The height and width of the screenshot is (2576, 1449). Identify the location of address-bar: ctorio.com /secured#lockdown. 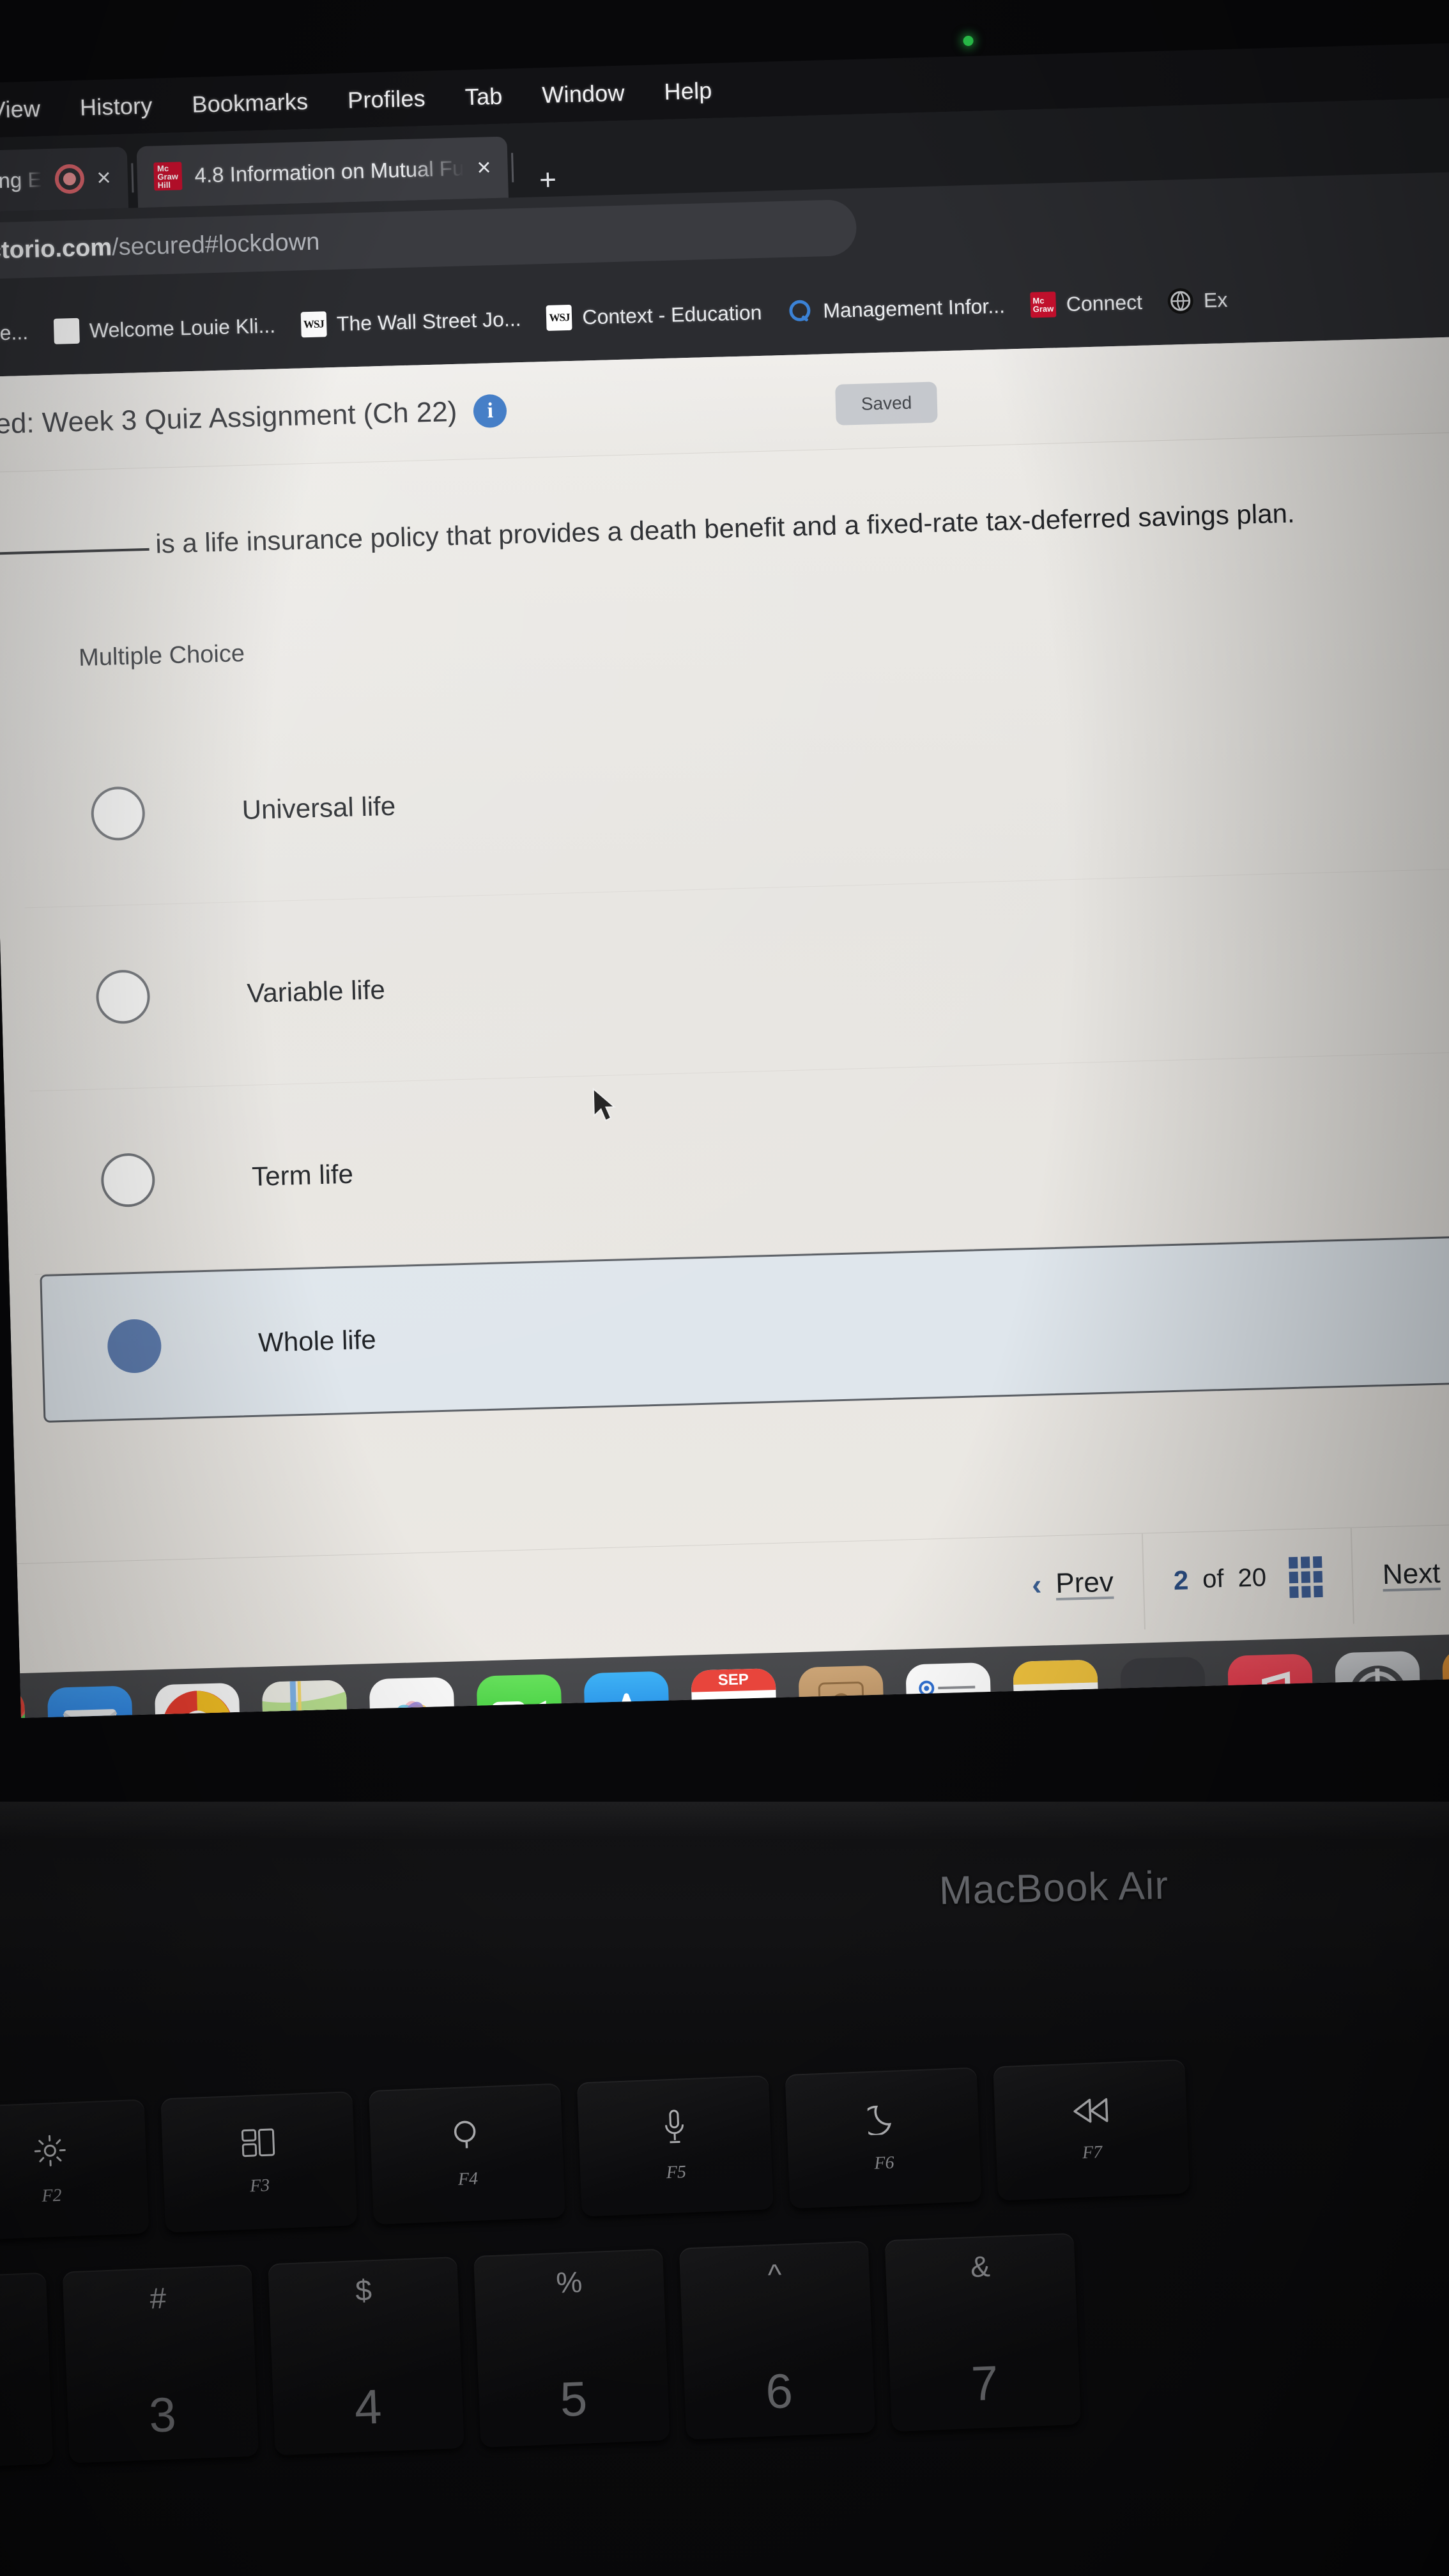
(428, 239).